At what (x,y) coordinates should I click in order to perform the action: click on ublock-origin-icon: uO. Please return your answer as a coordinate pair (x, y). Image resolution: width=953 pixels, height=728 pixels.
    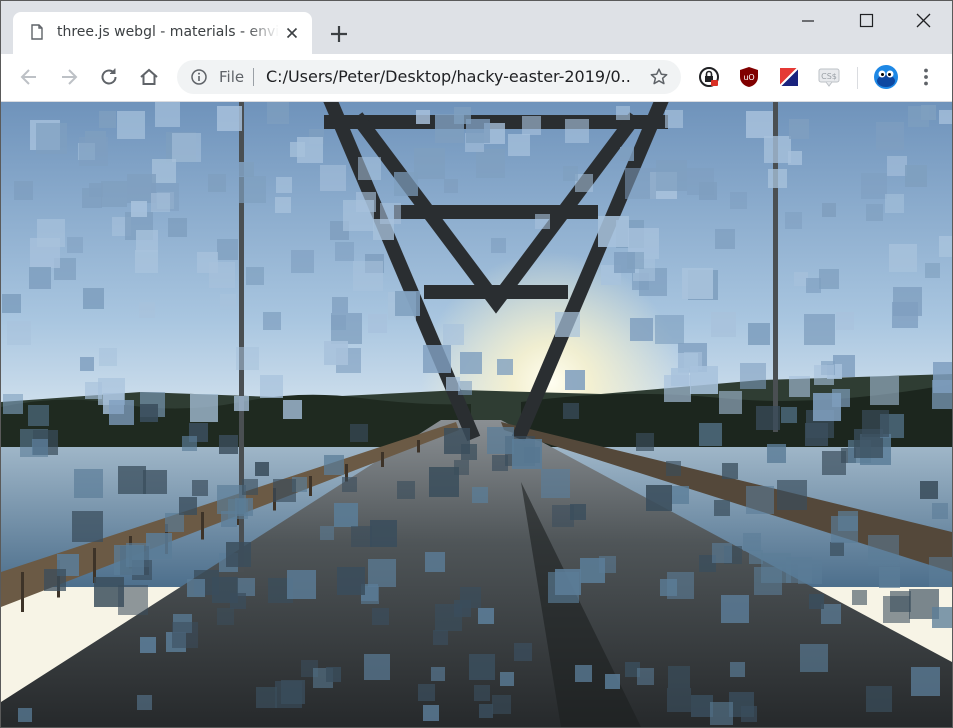
    Looking at the image, I should click on (749, 77).